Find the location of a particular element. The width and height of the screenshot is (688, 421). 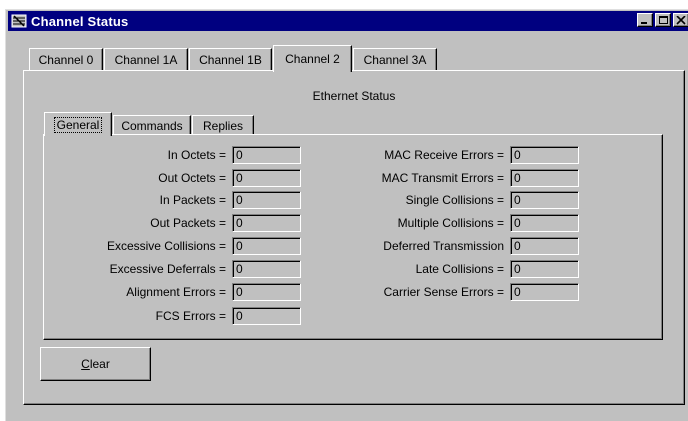

late-collisions-field: 0 is located at coordinates (544, 269).